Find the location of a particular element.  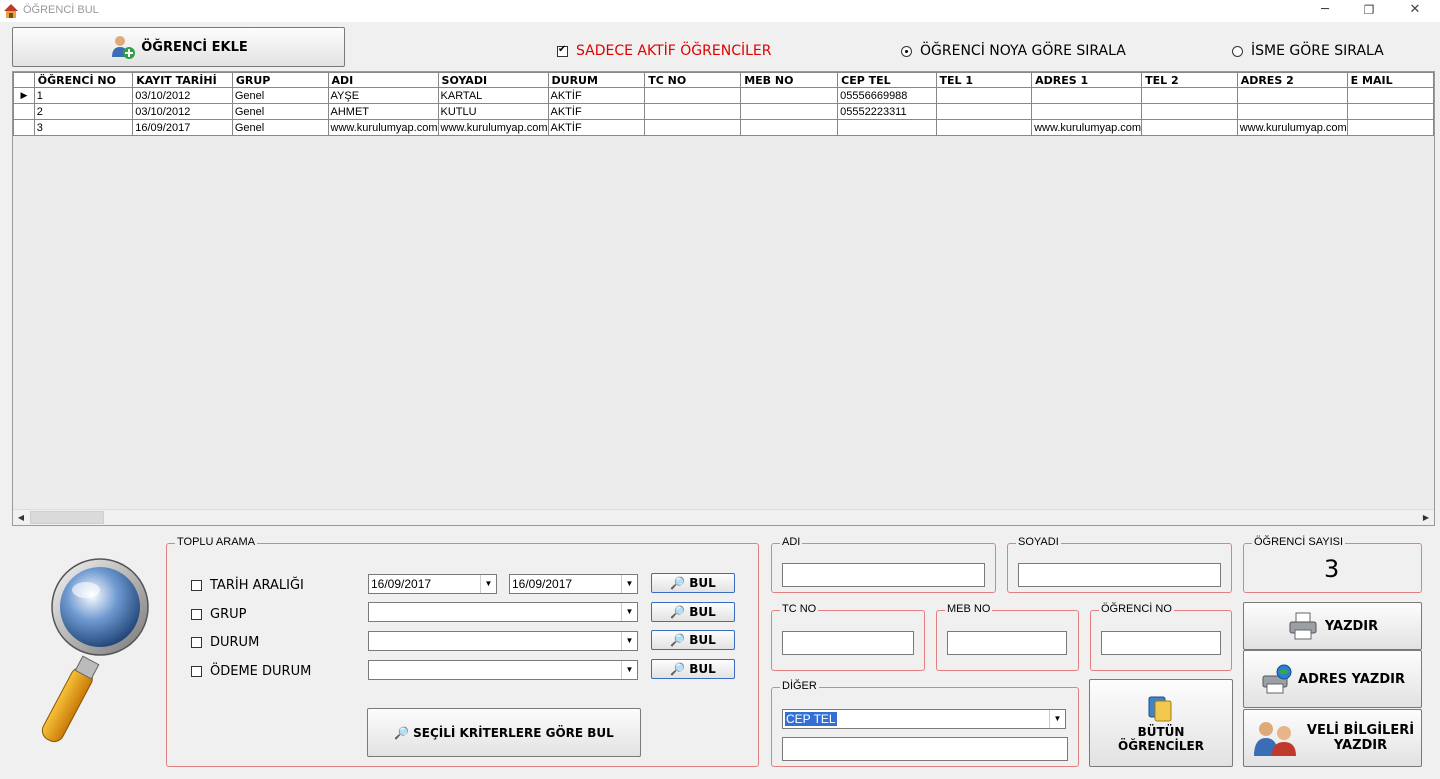

table-cell: KUTLU is located at coordinates (493, 111).